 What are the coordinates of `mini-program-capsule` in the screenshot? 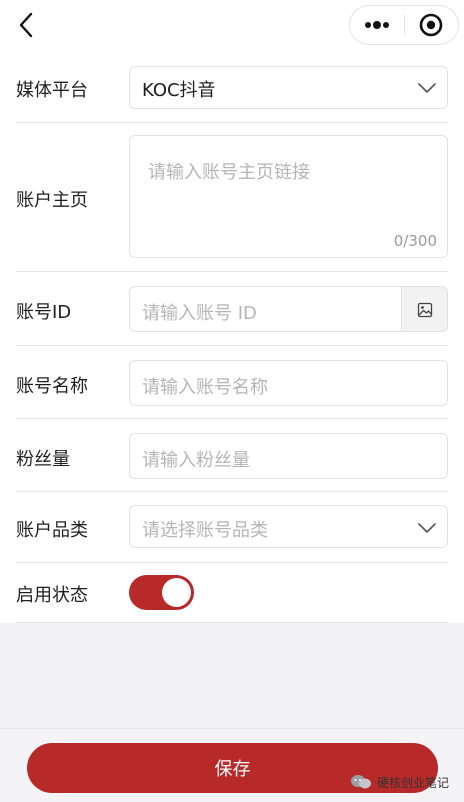 It's located at (404, 25).